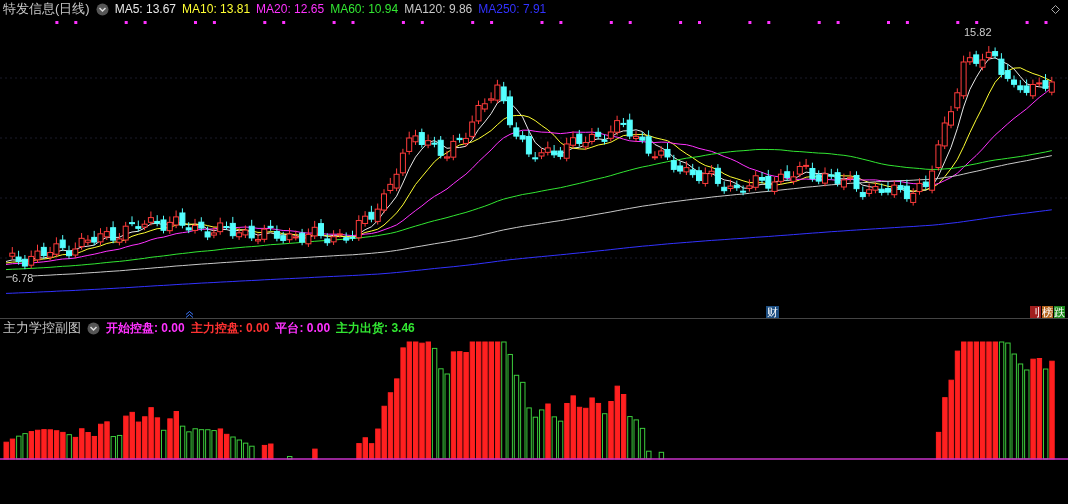 The width and height of the screenshot is (1068, 504). What do you see at coordinates (978, 32) in the screenshot?
I see `high-price-label: 15.82` at bounding box center [978, 32].